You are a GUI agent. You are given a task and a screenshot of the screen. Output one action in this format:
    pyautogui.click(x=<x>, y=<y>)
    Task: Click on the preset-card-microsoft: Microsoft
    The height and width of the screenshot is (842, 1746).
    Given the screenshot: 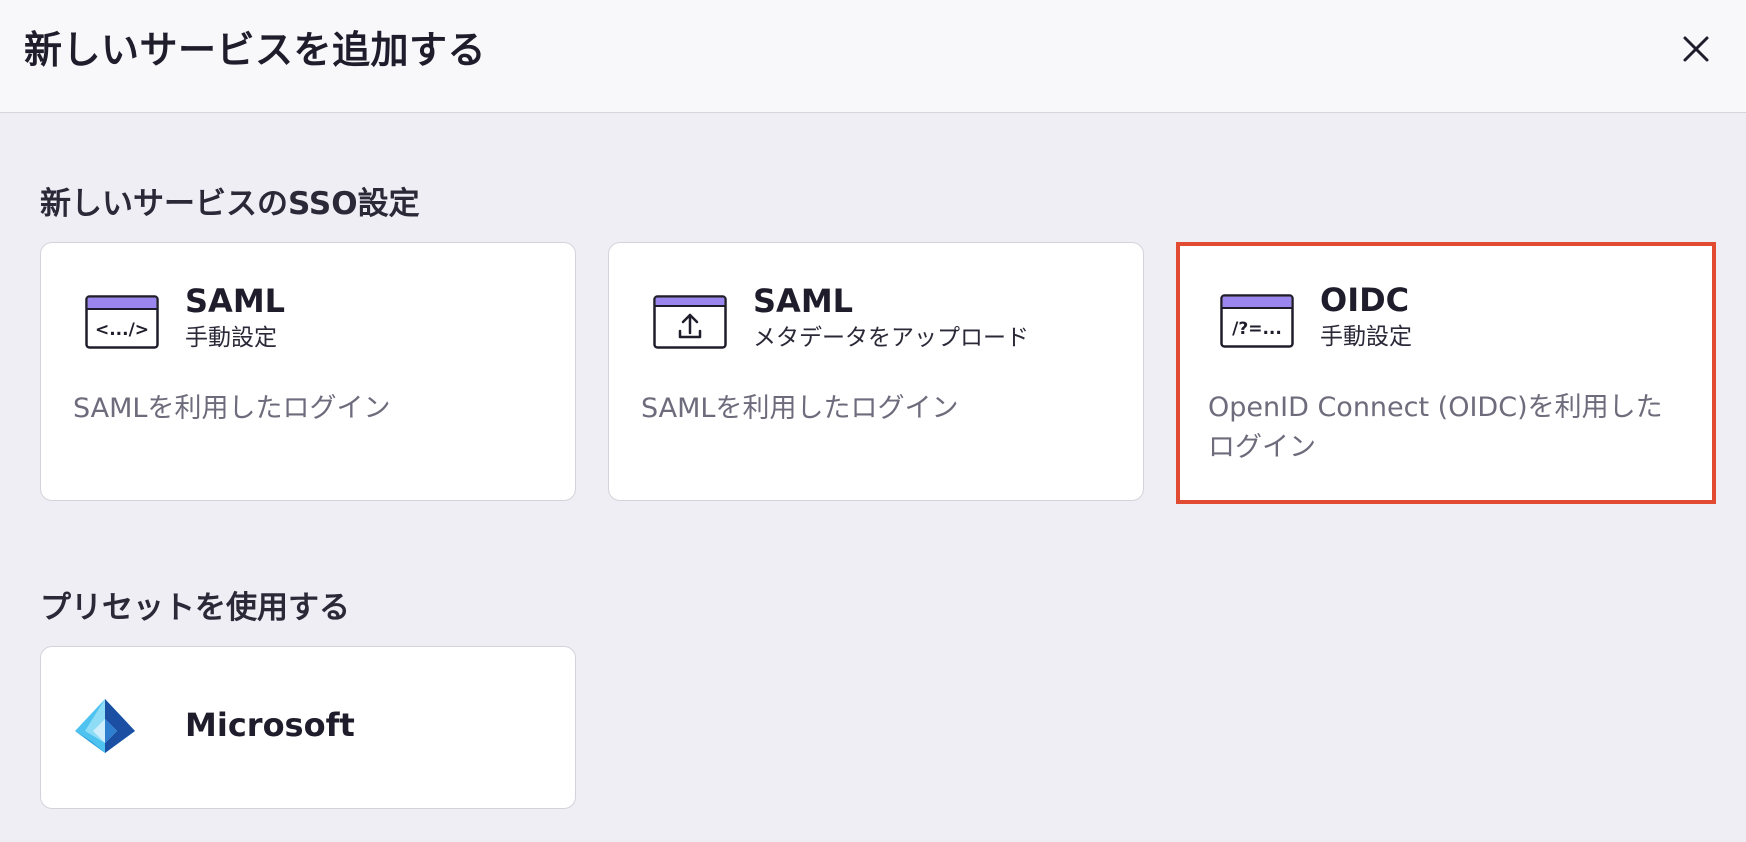 What is the action you would take?
    pyautogui.click(x=308, y=727)
    